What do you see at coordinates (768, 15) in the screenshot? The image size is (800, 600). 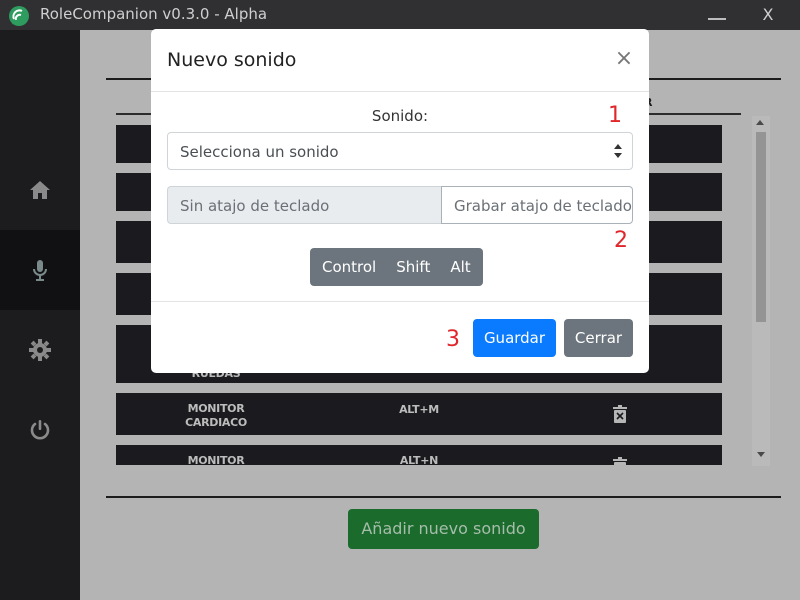 I see `close-window-button: X` at bounding box center [768, 15].